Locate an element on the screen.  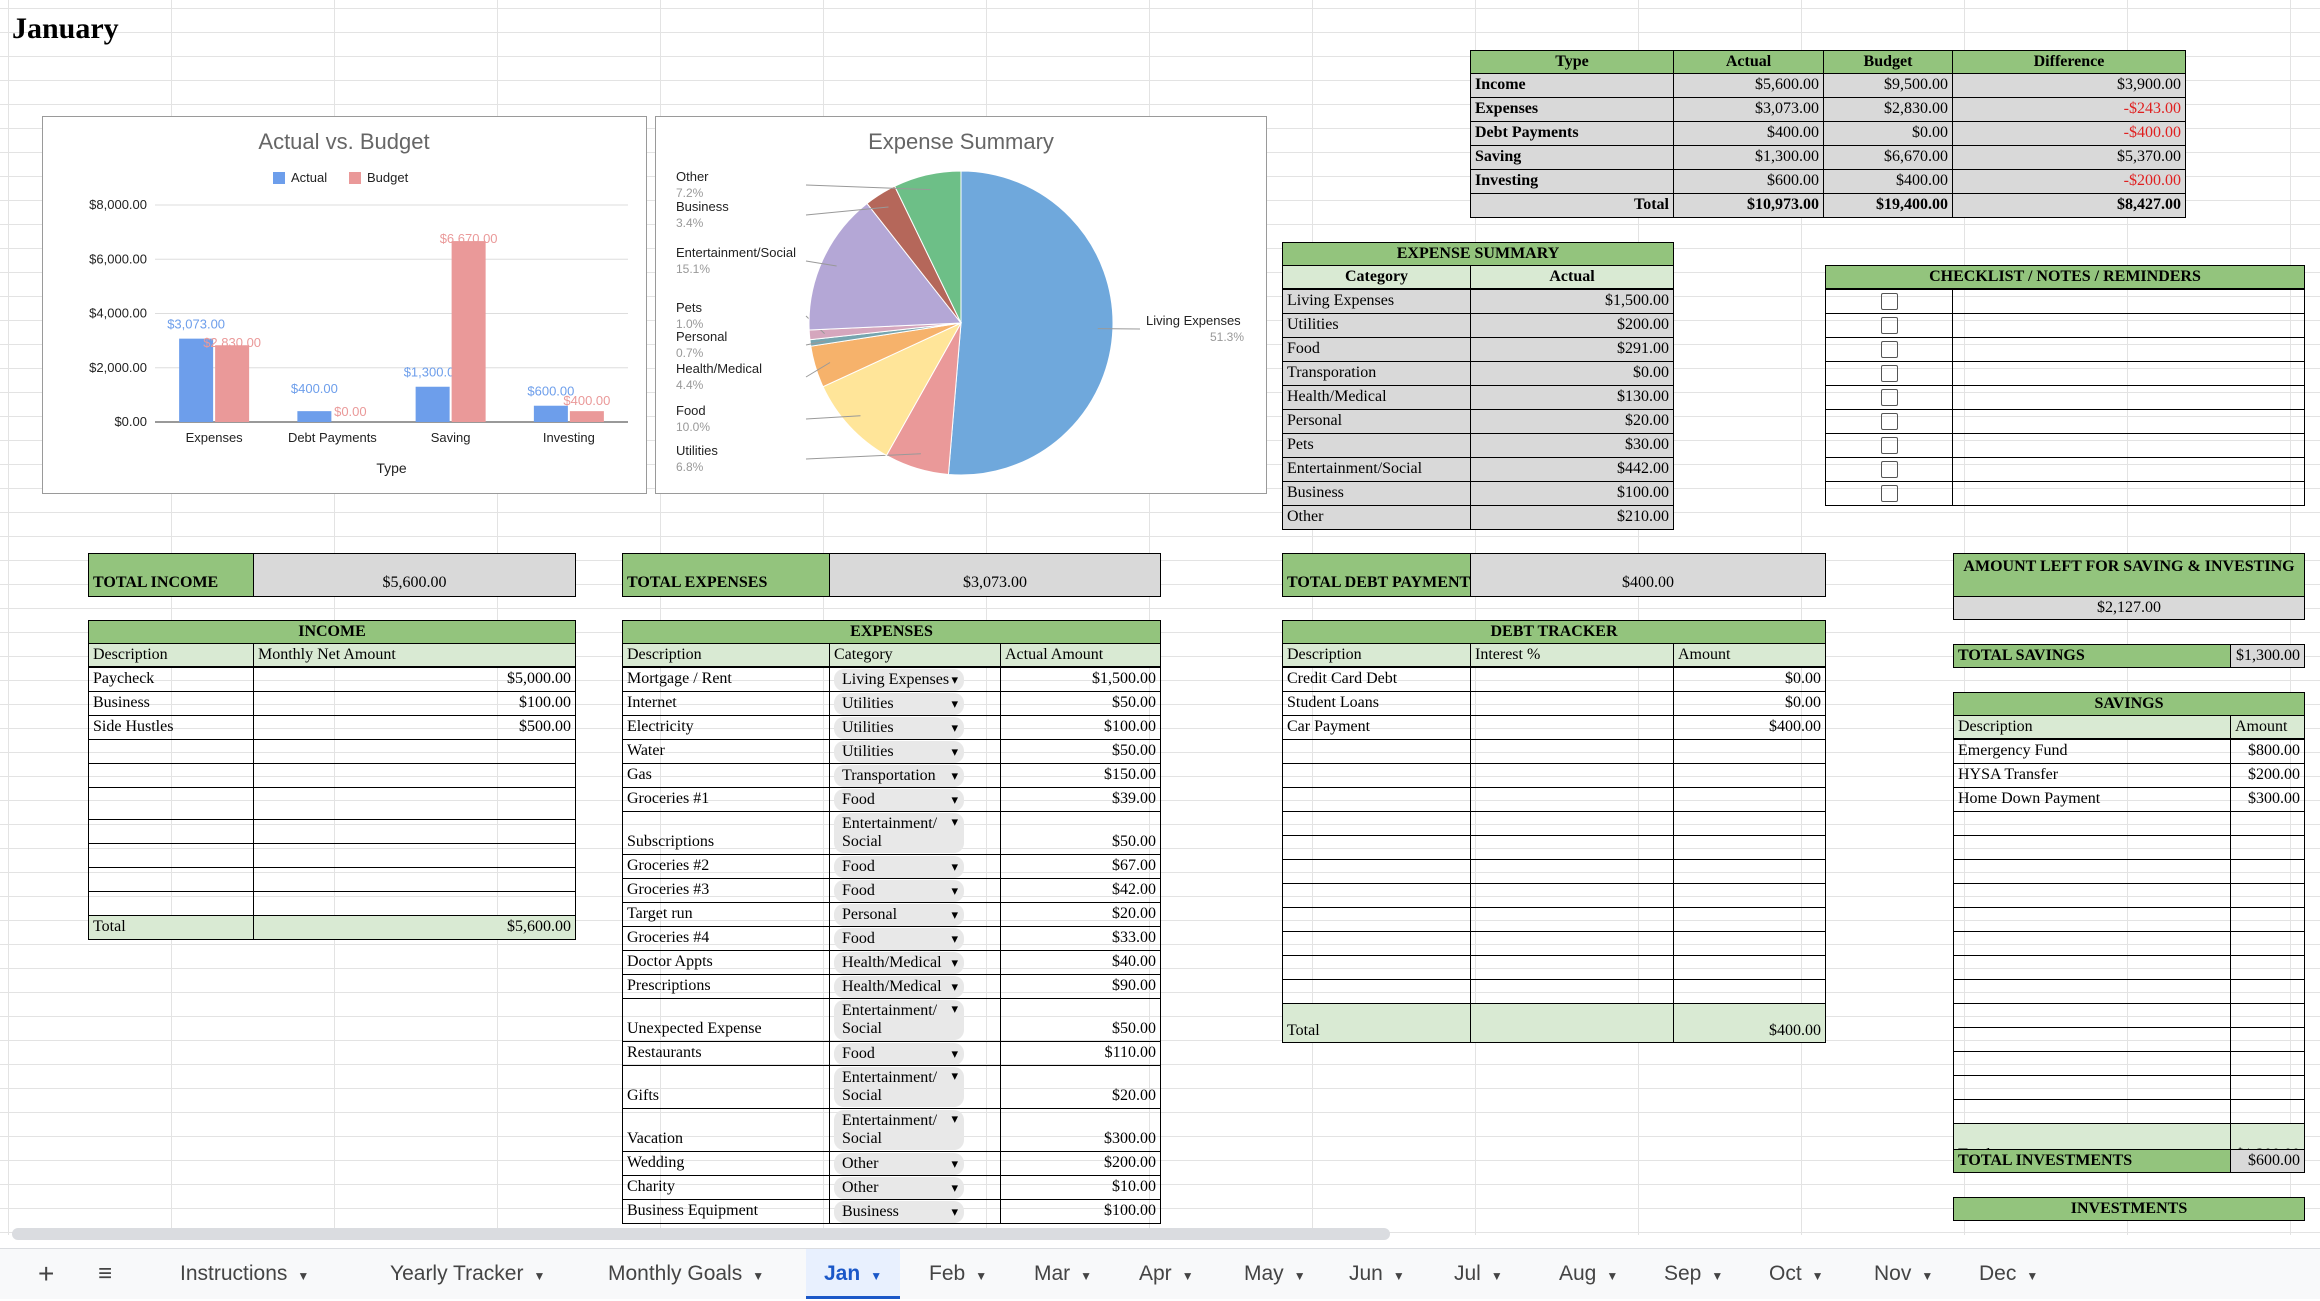
expense-amount-cell: $100.00 is located at coordinates (1080, 727).